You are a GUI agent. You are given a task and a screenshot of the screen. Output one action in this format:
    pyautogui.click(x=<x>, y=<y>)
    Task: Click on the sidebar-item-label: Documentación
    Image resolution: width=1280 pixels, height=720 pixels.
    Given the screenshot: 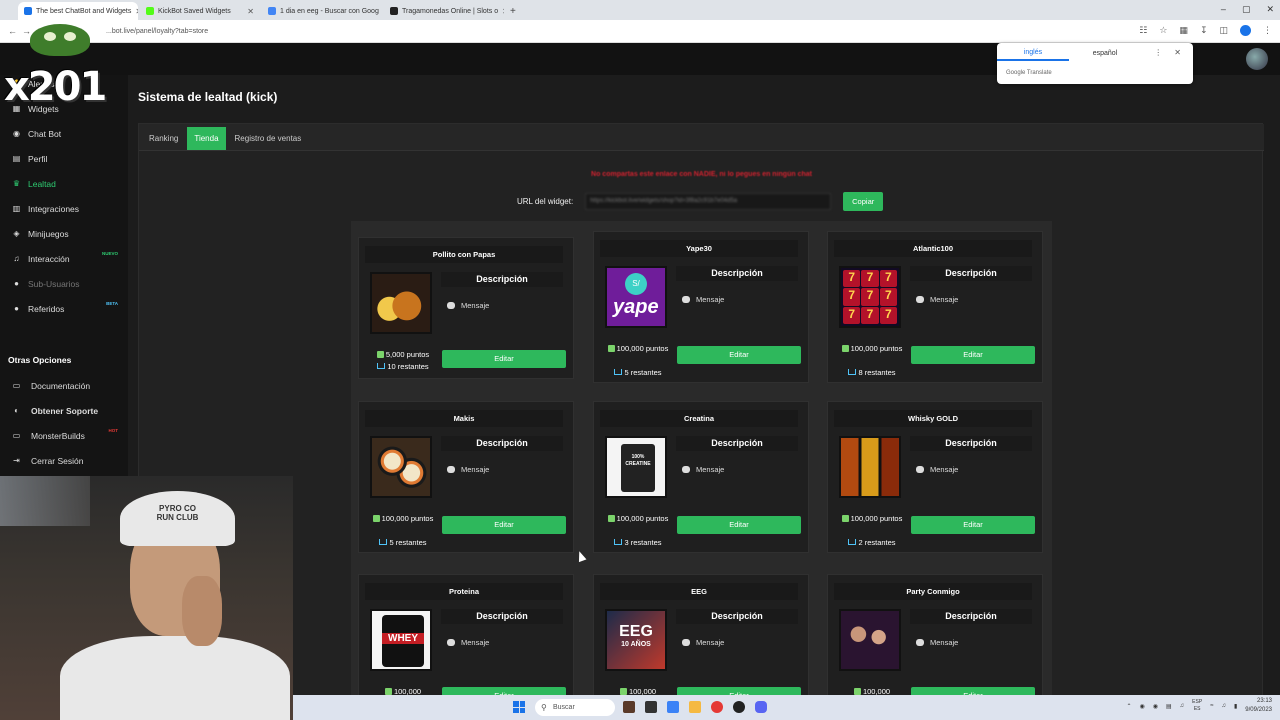 What is the action you would take?
    pyautogui.click(x=61, y=385)
    